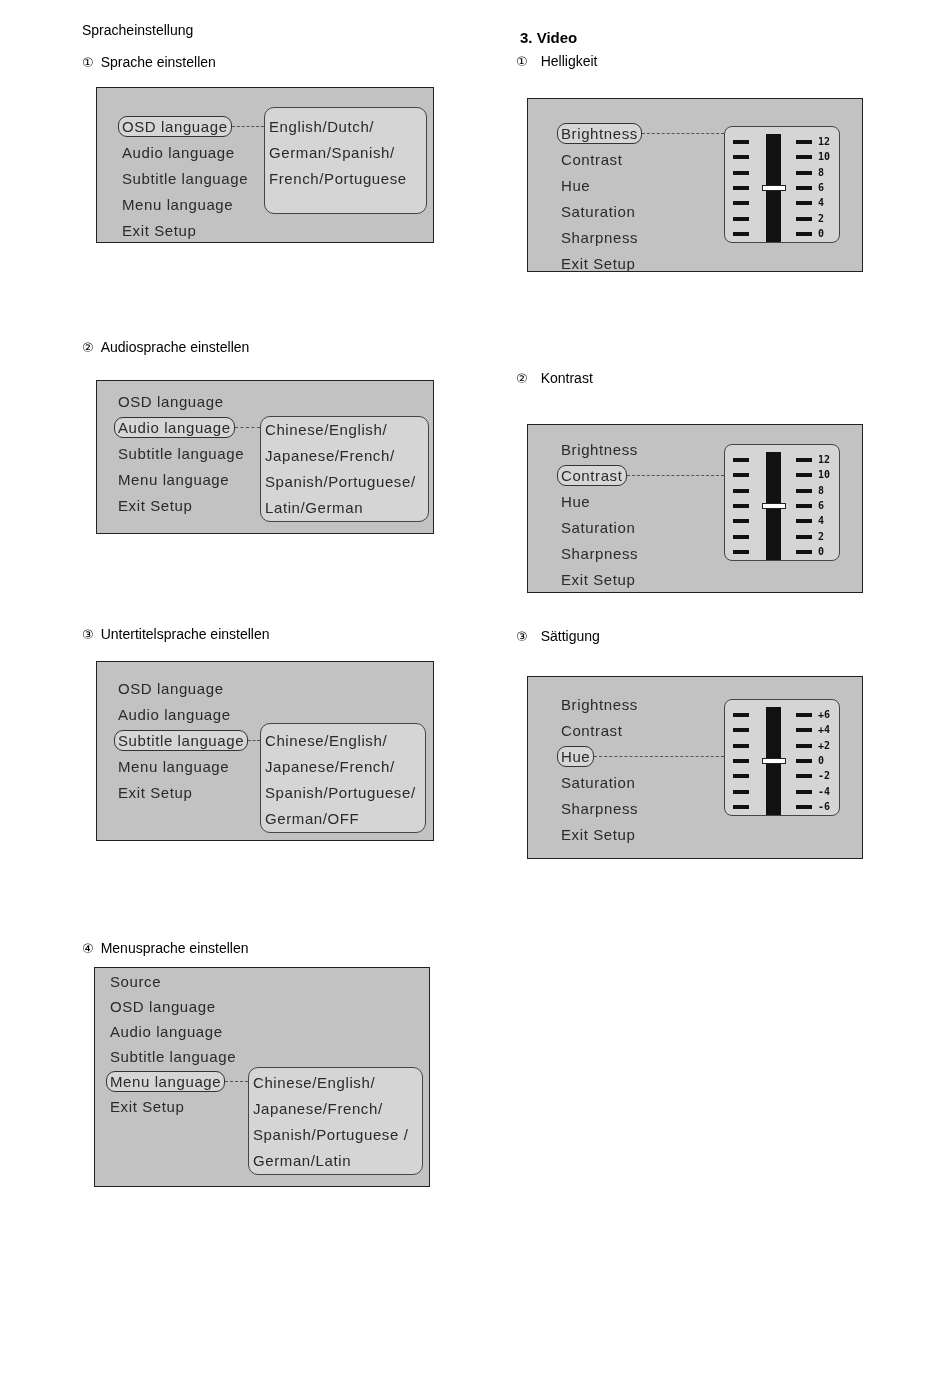  What do you see at coordinates (549, 38) in the screenshot?
I see `section-heading: 3. Video` at bounding box center [549, 38].